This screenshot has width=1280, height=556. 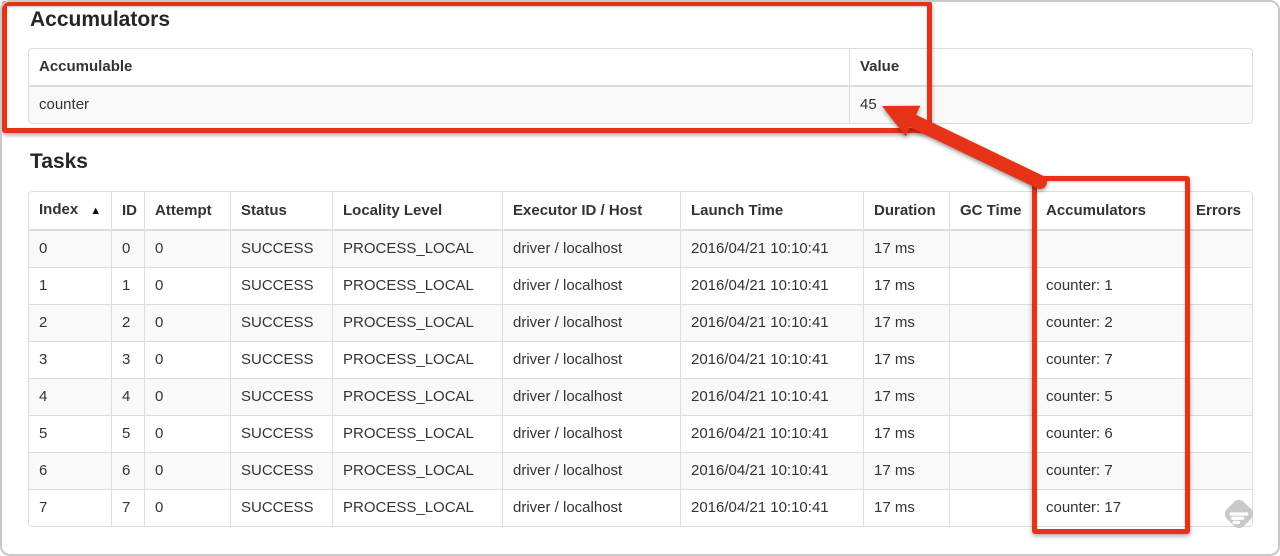 I want to click on cell-id: 2, so click(x=127, y=322).